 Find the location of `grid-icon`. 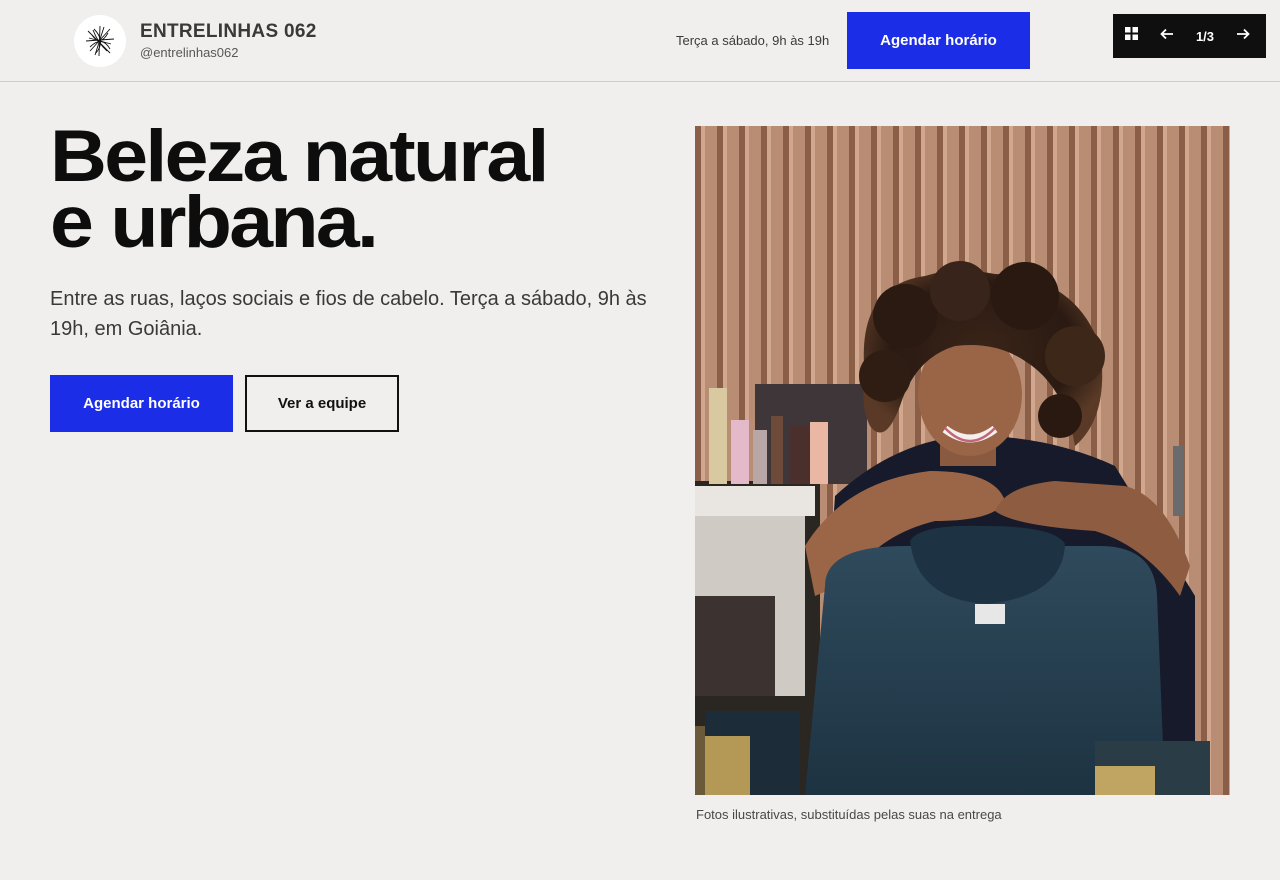

grid-icon is located at coordinates (1131, 36).